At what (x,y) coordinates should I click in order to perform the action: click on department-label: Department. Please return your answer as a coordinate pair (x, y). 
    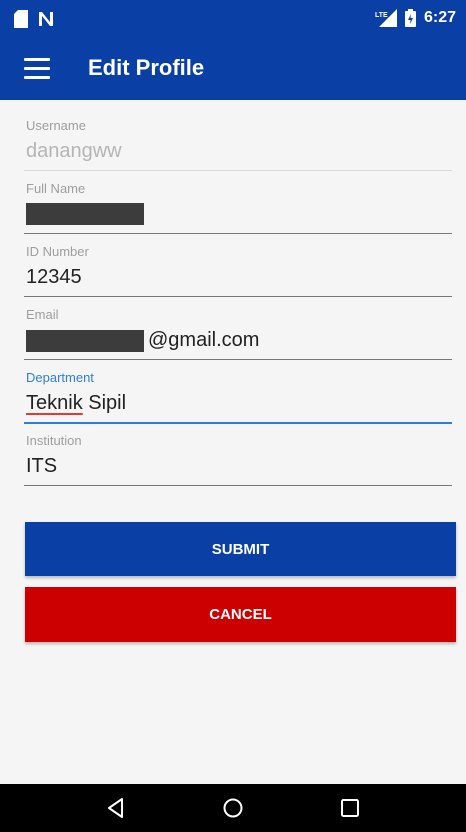
    Looking at the image, I should click on (60, 377).